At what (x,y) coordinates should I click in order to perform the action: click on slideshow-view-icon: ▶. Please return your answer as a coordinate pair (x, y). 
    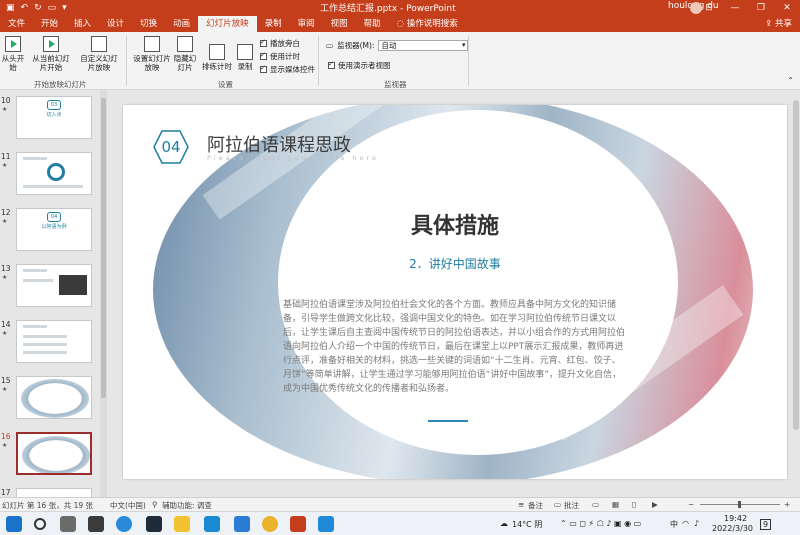
    Looking at the image, I should click on (655, 504).